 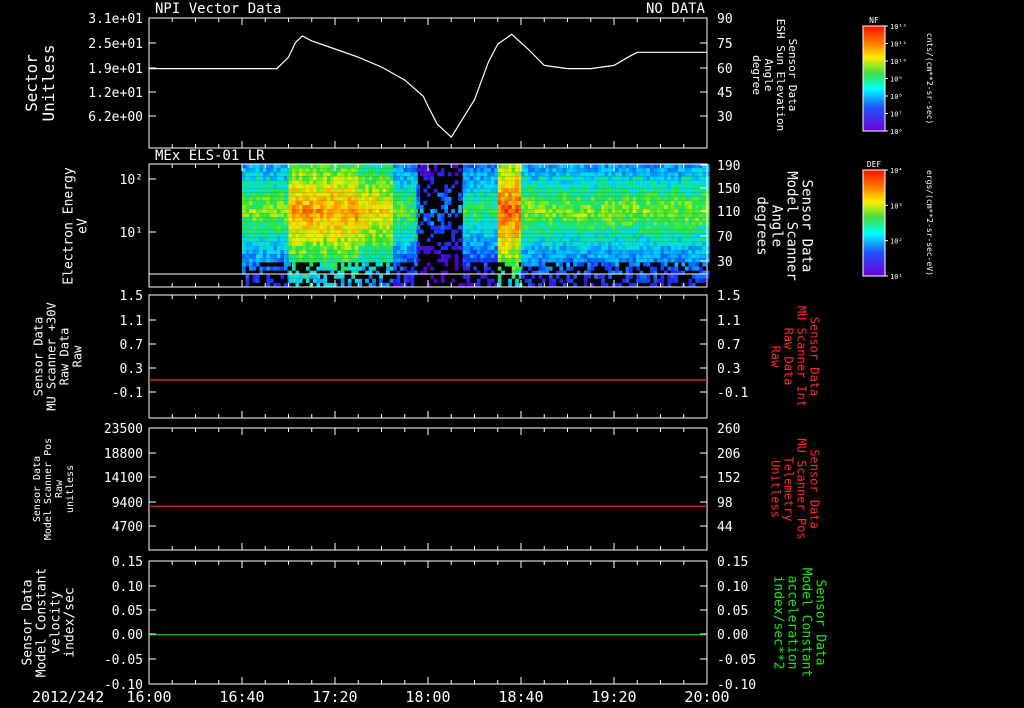 I want to click on right-tick-label: 152, so click(x=728, y=478).